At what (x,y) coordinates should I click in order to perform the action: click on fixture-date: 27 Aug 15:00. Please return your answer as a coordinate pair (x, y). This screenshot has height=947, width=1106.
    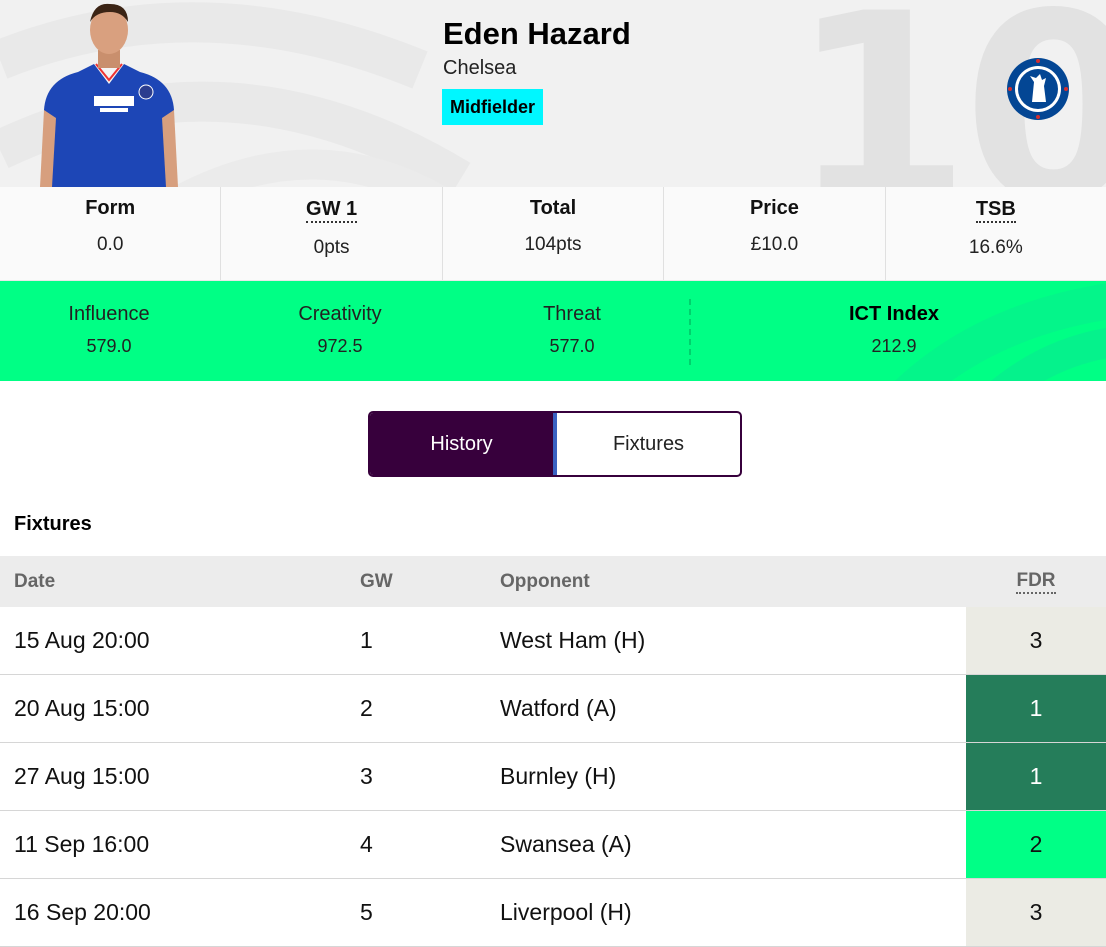
    Looking at the image, I should click on (82, 776).